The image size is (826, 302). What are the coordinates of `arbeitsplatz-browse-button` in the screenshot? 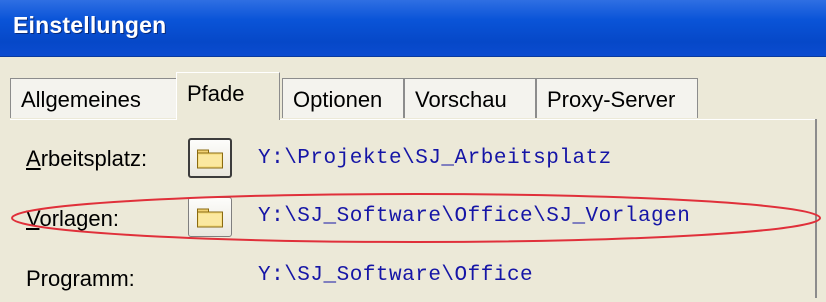 It's located at (210, 158).